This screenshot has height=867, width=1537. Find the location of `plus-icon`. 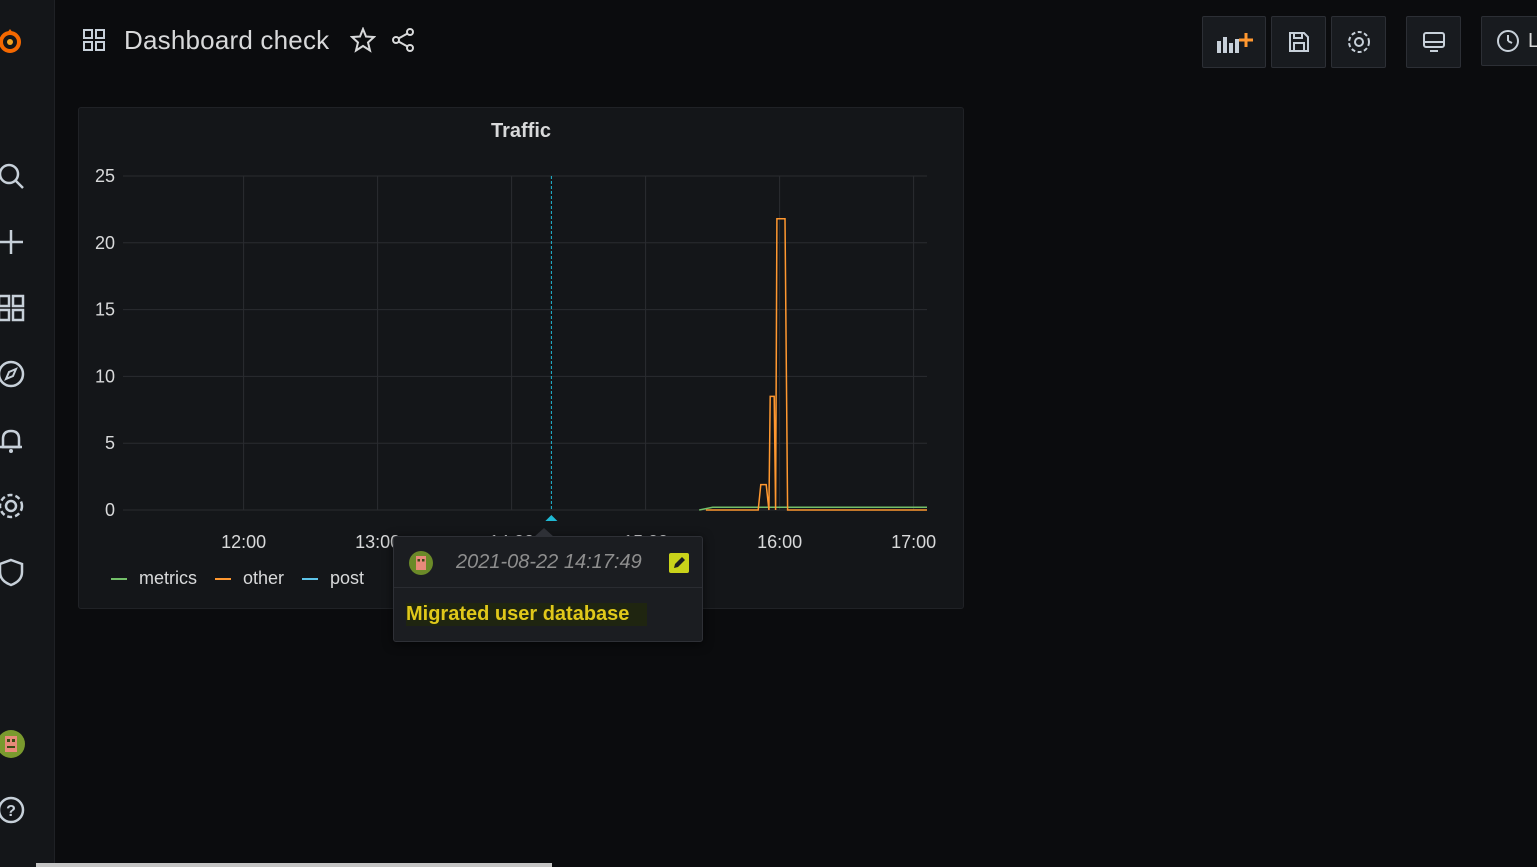

plus-icon is located at coordinates (14, 242).